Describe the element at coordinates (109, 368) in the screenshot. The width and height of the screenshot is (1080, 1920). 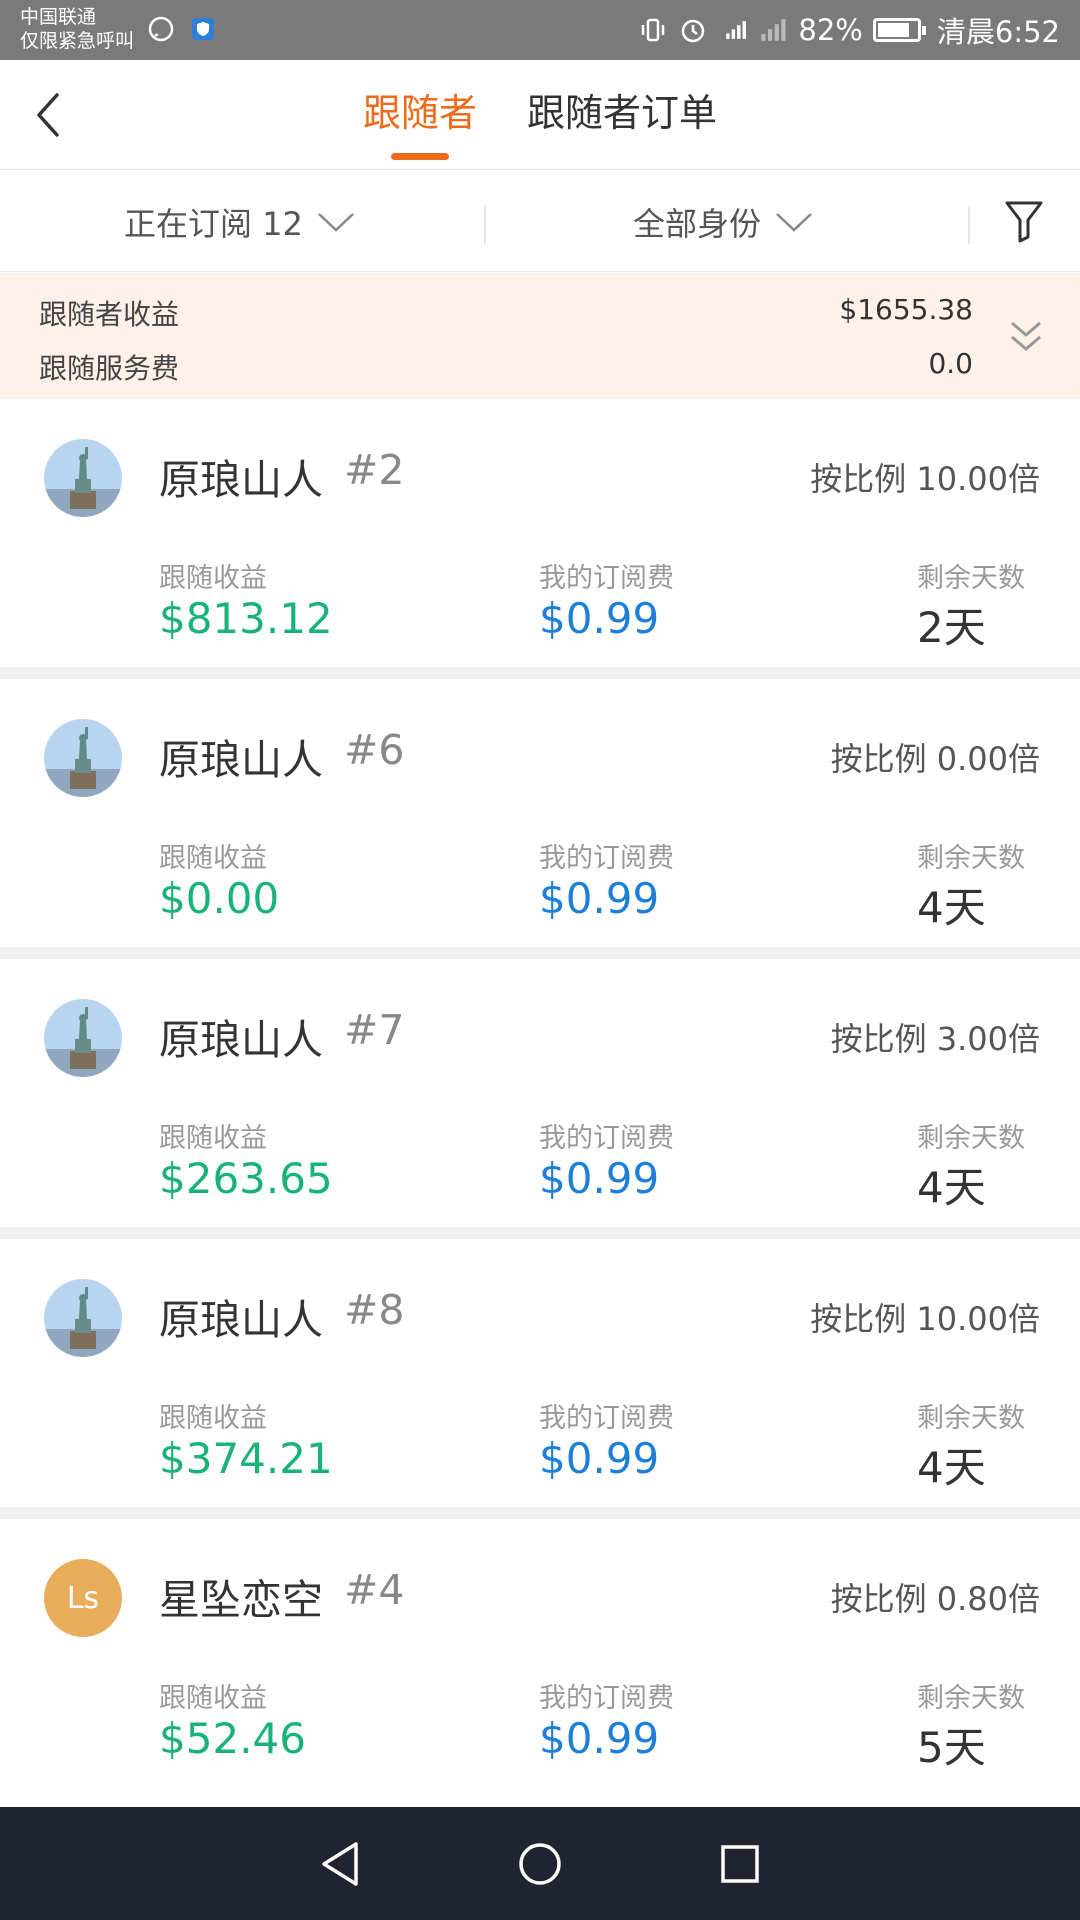
I see `service-fee-label: 跟随服务费` at that location.